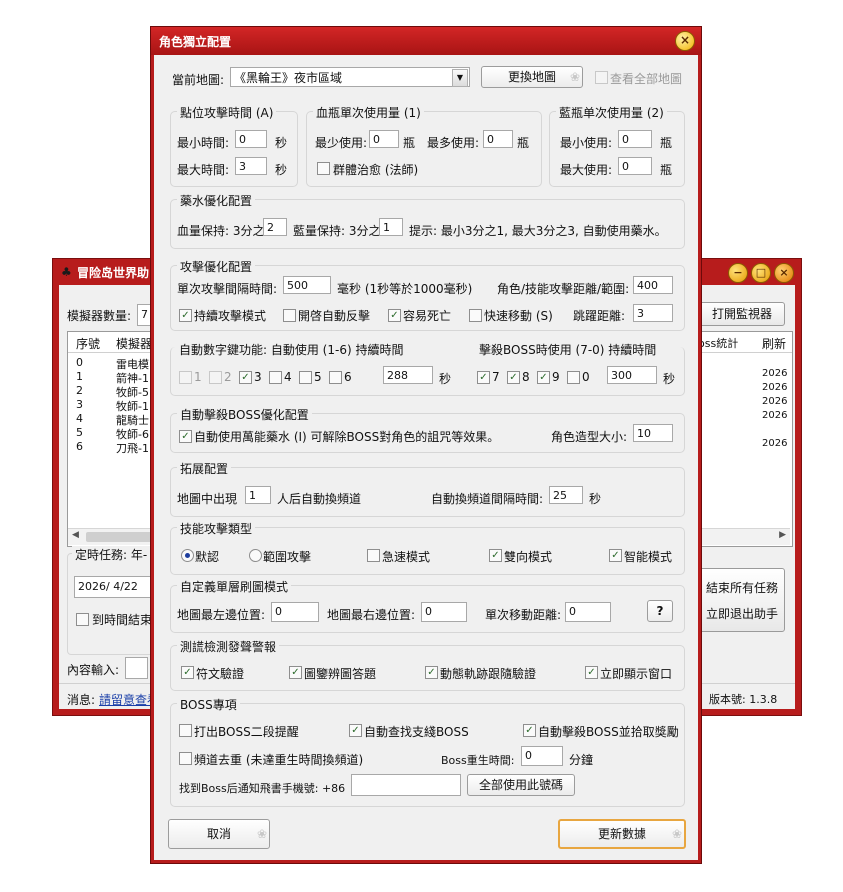 Image resolution: width=843 pixels, height=892 pixels. I want to click on numkeys-boss-duration-input: 300, so click(632, 375).